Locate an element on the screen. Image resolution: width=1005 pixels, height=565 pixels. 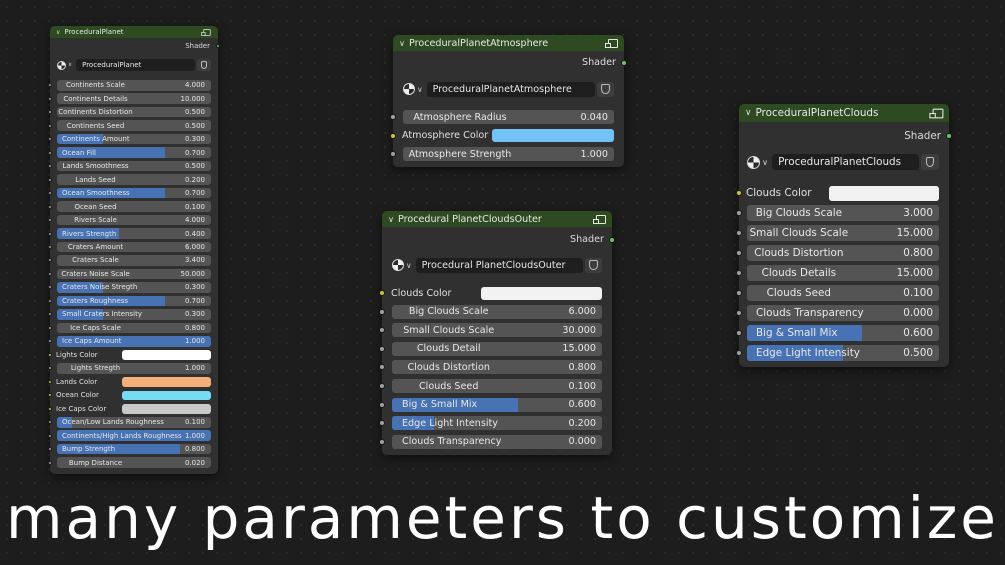
value-slider: Continents Details 10.000 is located at coordinates (134, 98).